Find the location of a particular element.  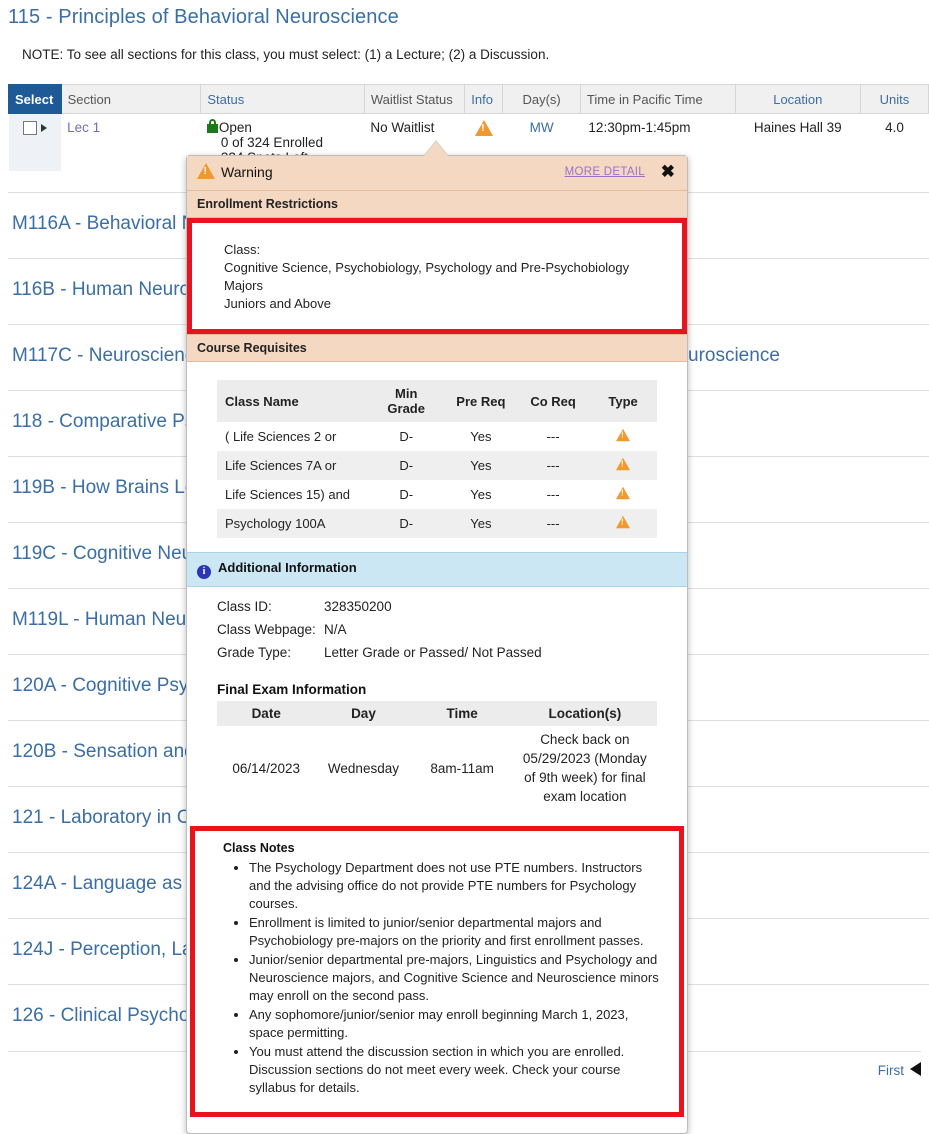

expand-caret-icon is located at coordinates (43, 128).